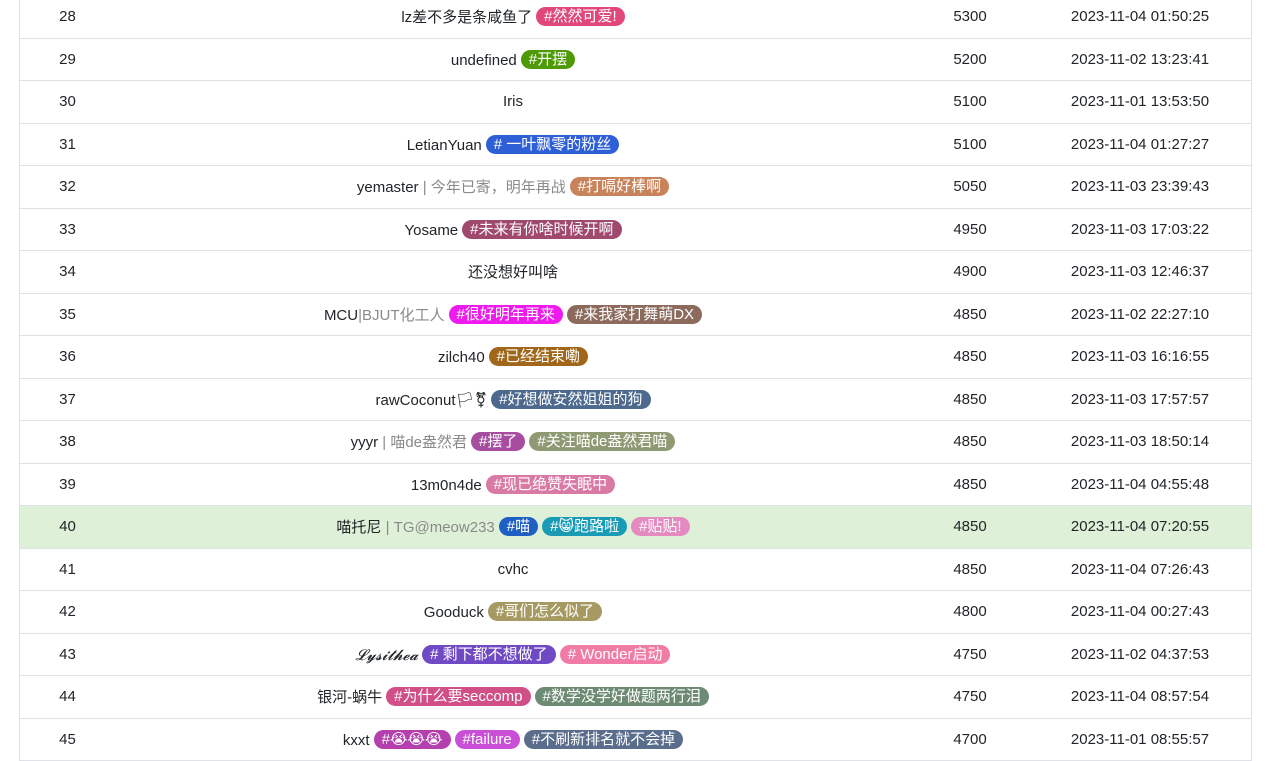  What do you see at coordinates (970, 611) in the screenshot?
I see `score-cell: 4800` at bounding box center [970, 611].